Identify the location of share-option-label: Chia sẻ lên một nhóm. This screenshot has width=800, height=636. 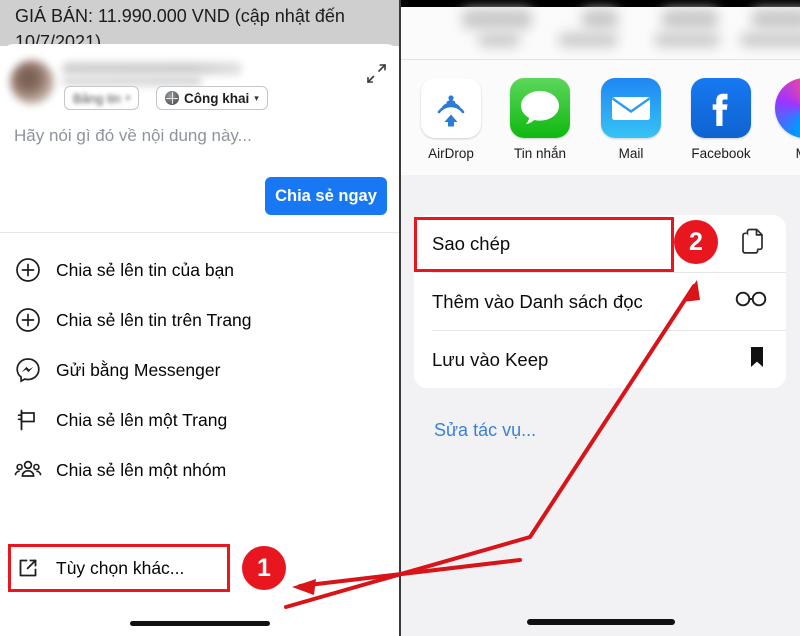
(141, 469).